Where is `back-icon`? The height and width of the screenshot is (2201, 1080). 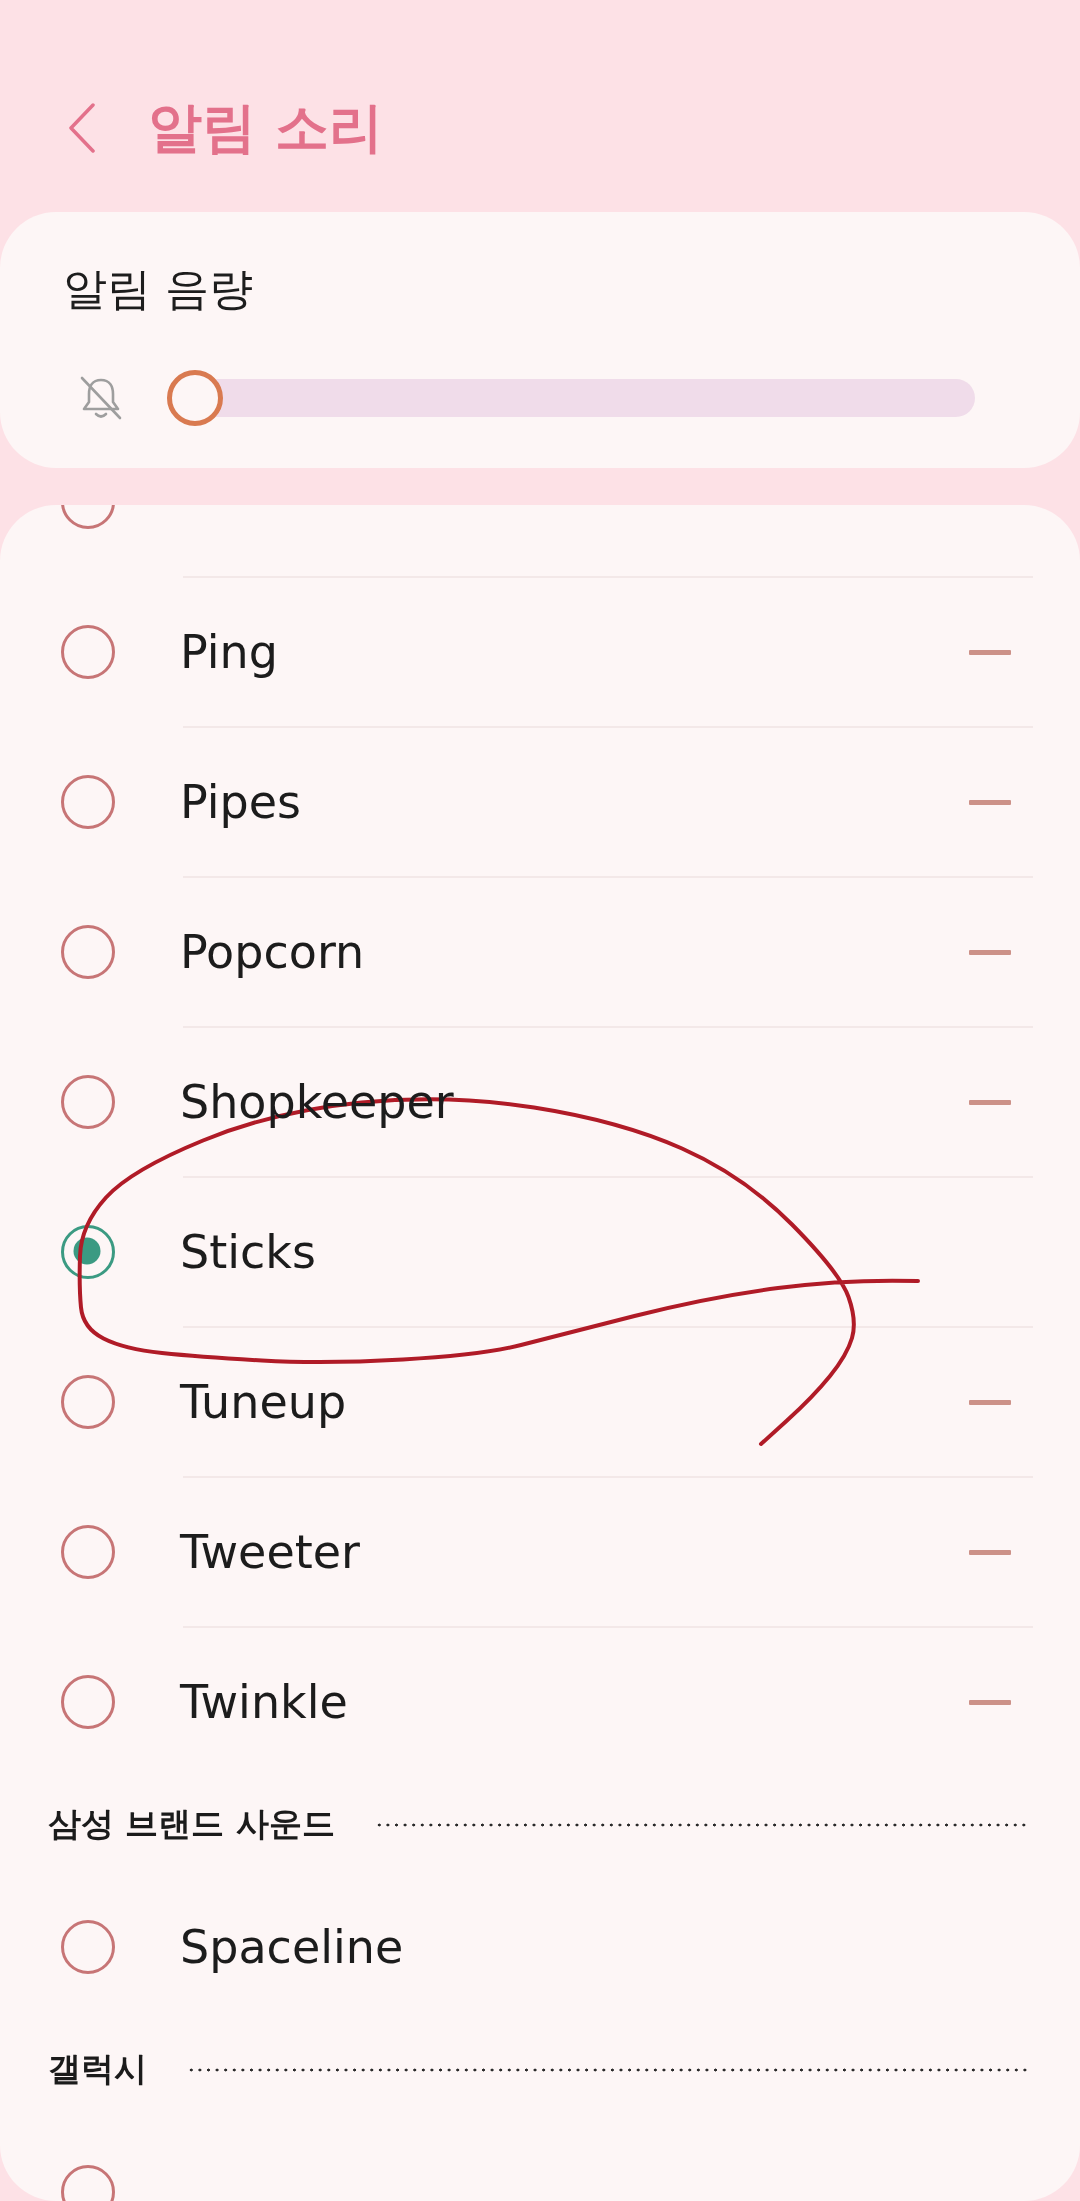
back-icon is located at coordinates (82, 128).